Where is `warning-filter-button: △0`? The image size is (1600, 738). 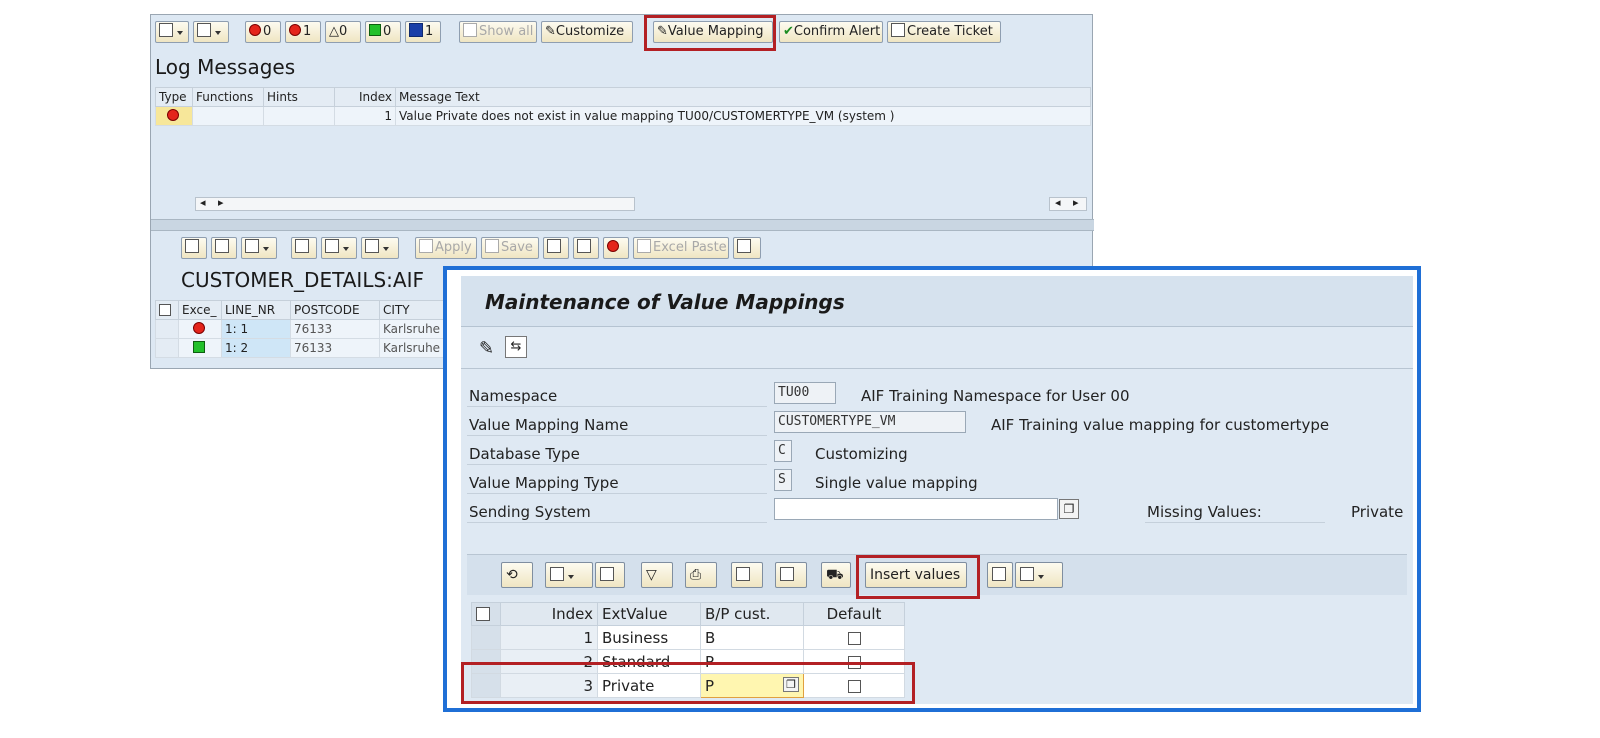
warning-filter-button: △0 is located at coordinates (343, 32).